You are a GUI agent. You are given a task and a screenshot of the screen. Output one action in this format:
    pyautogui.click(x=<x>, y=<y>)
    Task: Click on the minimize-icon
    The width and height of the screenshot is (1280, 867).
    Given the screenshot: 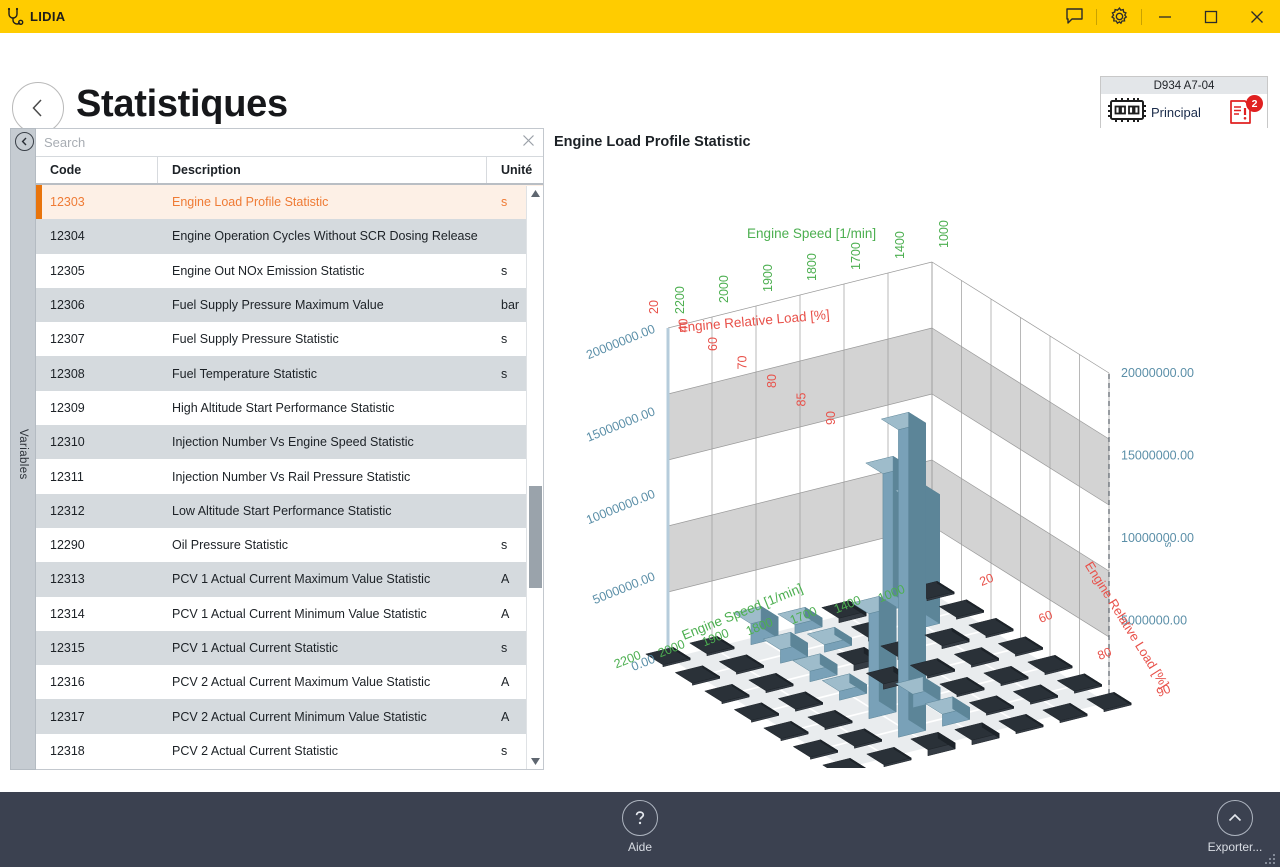 What is the action you would take?
    pyautogui.click(x=1165, y=16)
    